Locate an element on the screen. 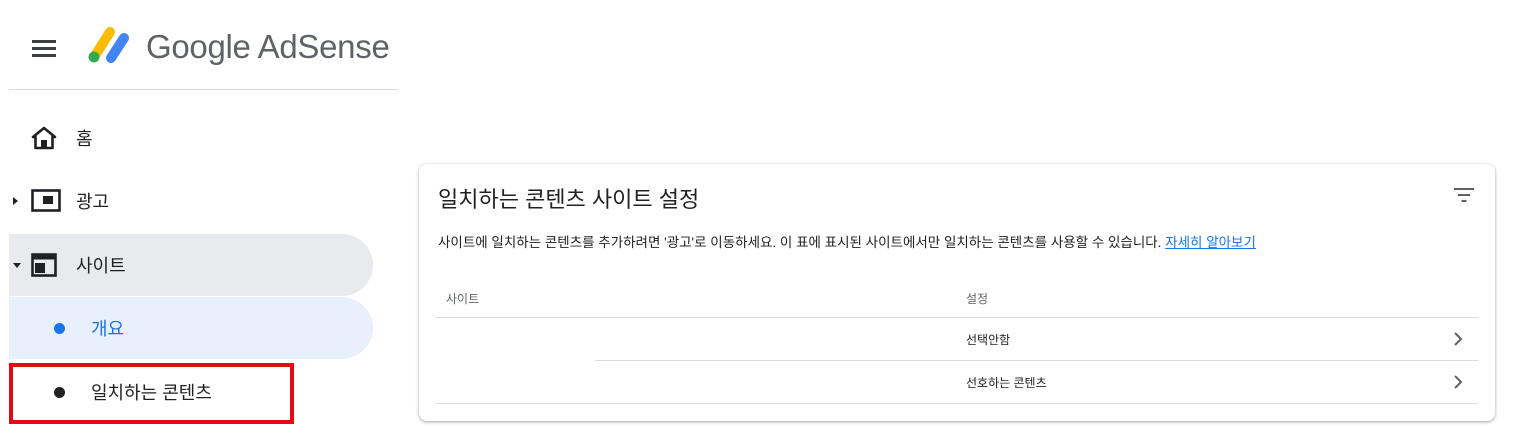 The width and height of the screenshot is (1514, 442). sidebar-item-label: 광고 is located at coordinates (93, 202).